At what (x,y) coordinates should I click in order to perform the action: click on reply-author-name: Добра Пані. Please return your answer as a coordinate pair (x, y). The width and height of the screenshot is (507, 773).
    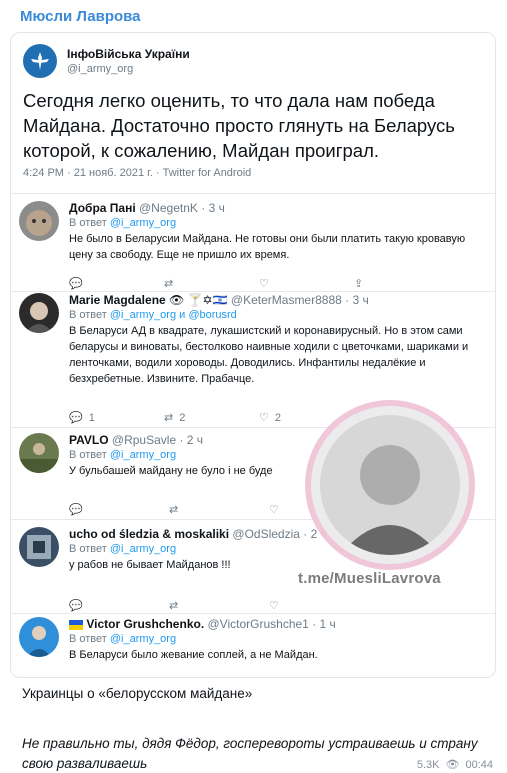
    Looking at the image, I should click on (102, 208).